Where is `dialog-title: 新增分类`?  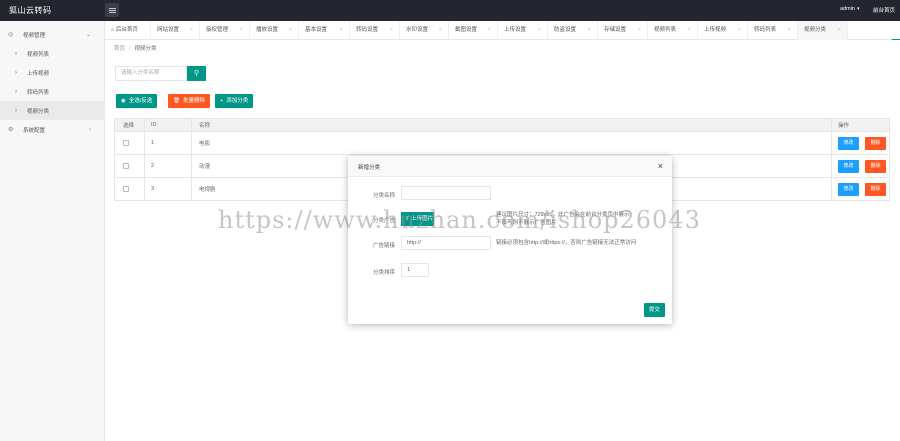 dialog-title: 新增分类 is located at coordinates (369, 168).